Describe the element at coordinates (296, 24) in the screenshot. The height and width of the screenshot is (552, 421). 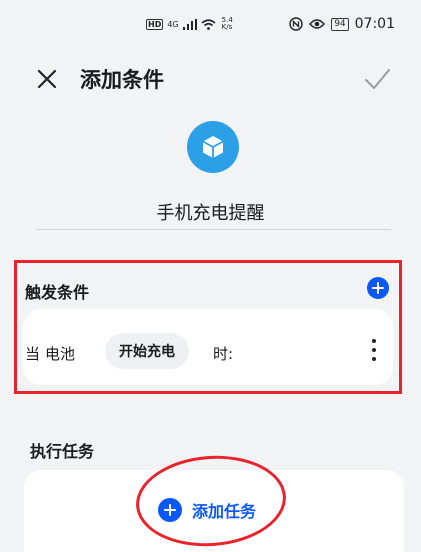
I see `nfc-icon` at that location.